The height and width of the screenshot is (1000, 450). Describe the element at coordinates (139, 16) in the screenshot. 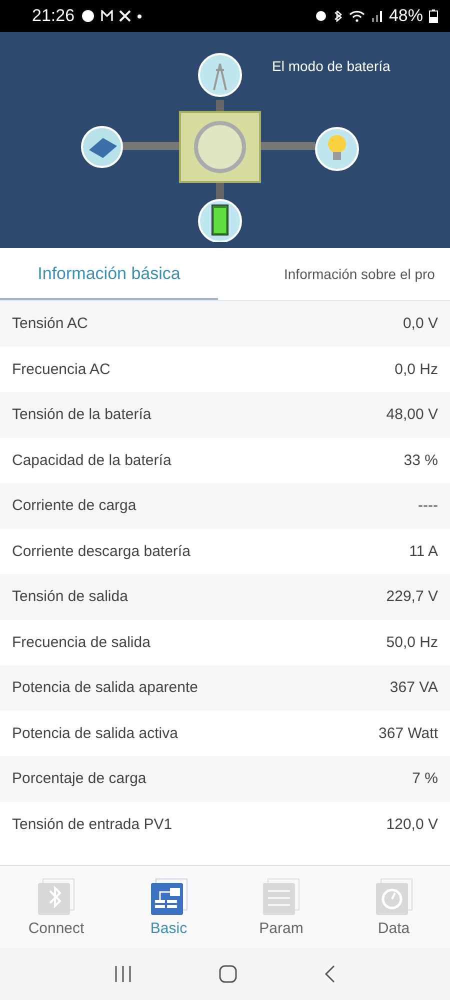

I see `dot-icon` at that location.